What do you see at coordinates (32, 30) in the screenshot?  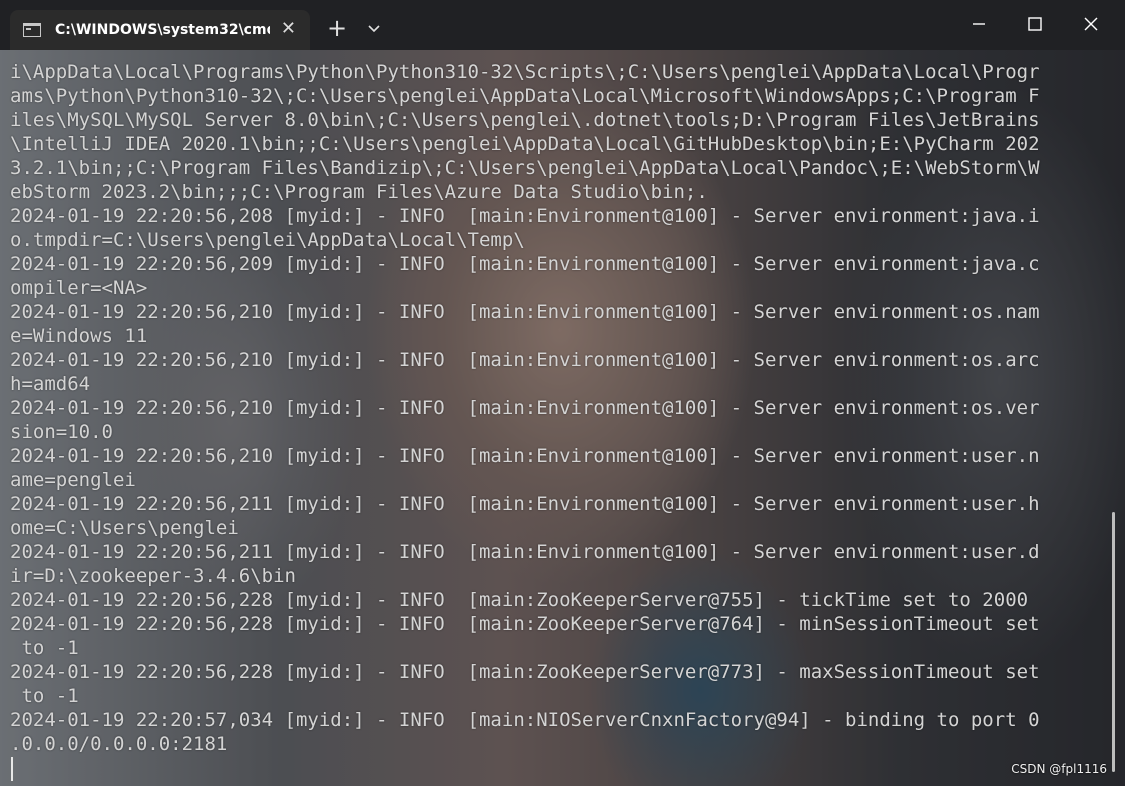 I see `cmd-icon` at bounding box center [32, 30].